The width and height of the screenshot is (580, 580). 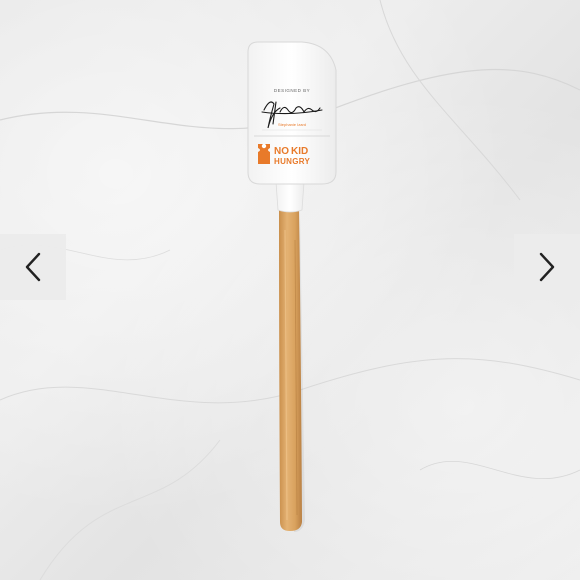 What do you see at coordinates (290, 197) in the screenshot?
I see `silicone-neck` at bounding box center [290, 197].